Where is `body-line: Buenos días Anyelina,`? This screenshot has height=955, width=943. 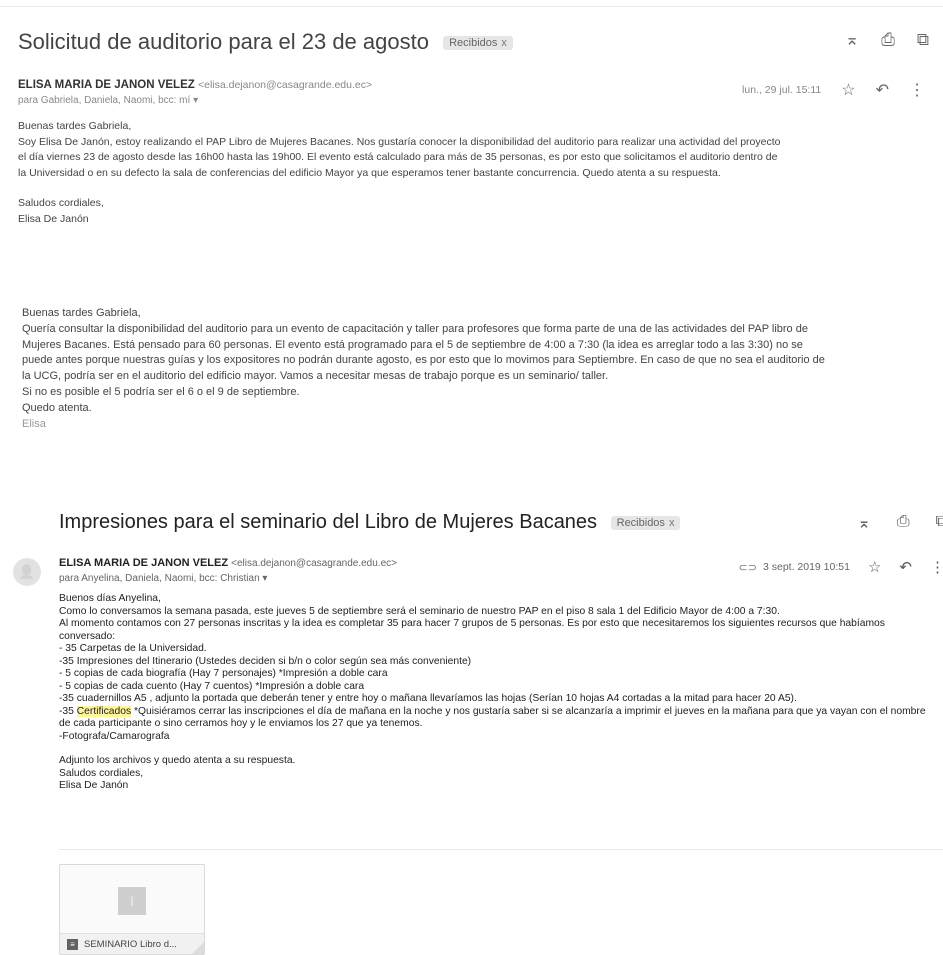
body-line: Buenos días Anyelina, is located at coordinates (110, 598).